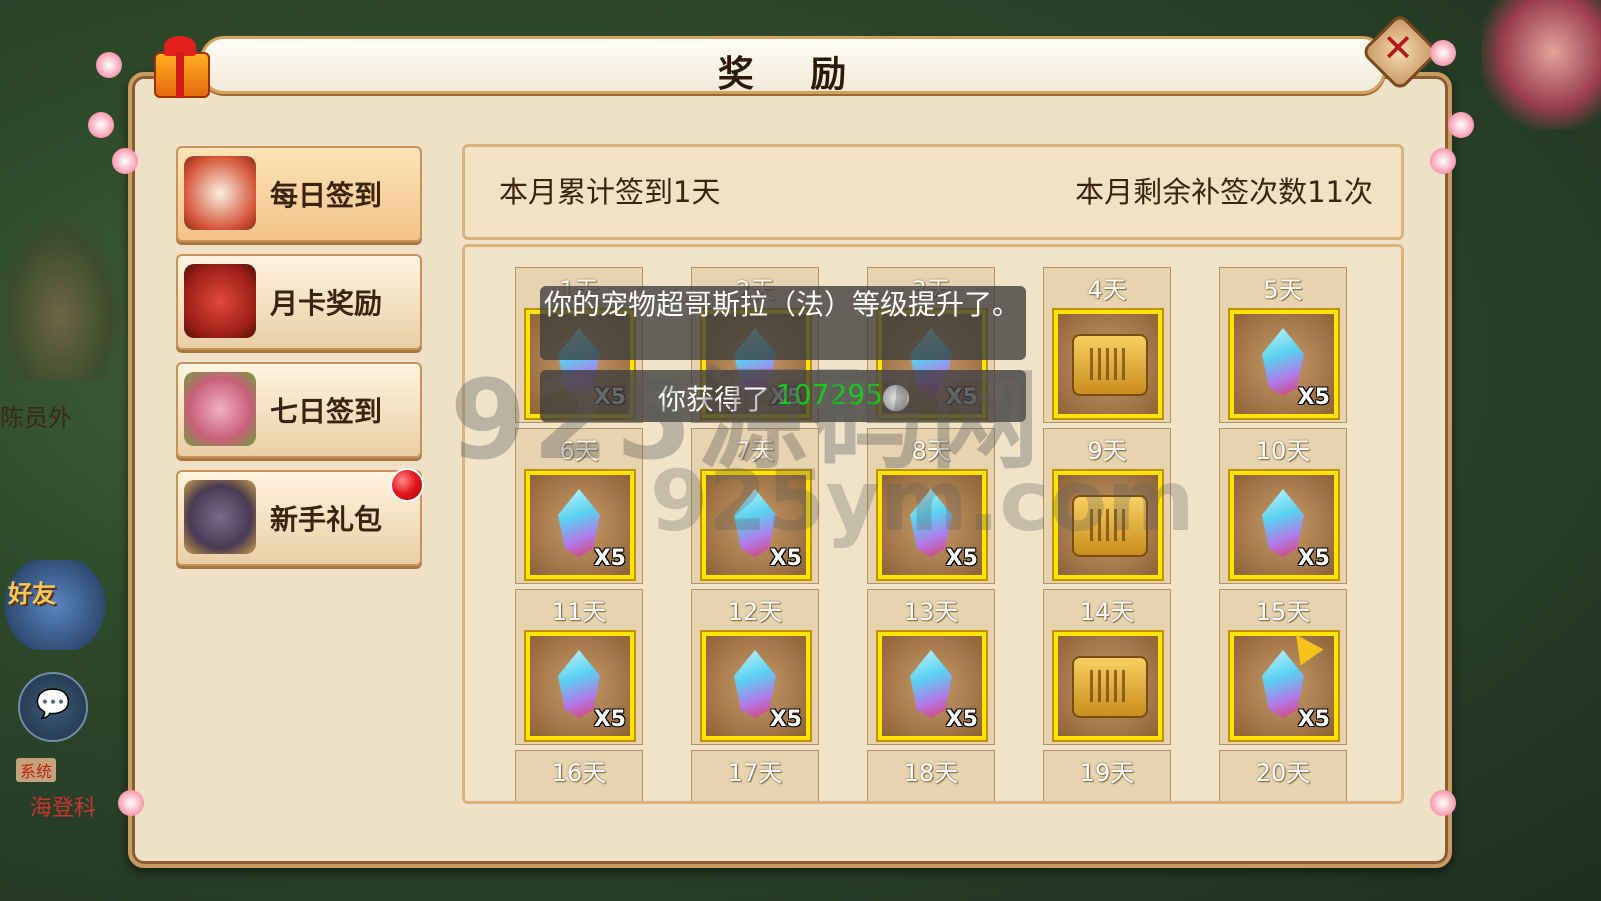  What do you see at coordinates (220, 409) in the screenshot?
I see `scroll-roll-icon` at bounding box center [220, 409].